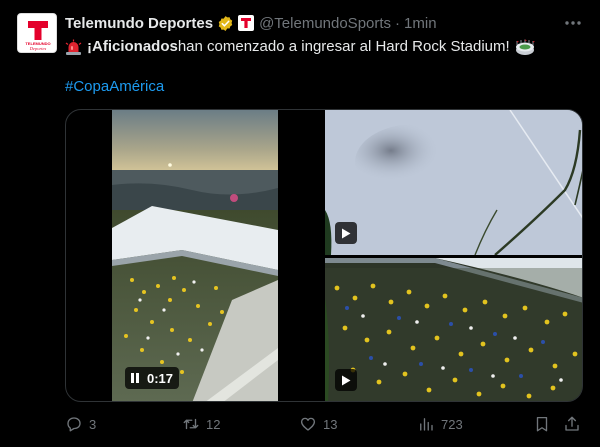 The height and width of the screenshot is (447, 600). What do you see at coordinates (114, 86) in the screenshot?
I see `hashtag-link: #CopaAmérica` at bounding box center [114, 86].